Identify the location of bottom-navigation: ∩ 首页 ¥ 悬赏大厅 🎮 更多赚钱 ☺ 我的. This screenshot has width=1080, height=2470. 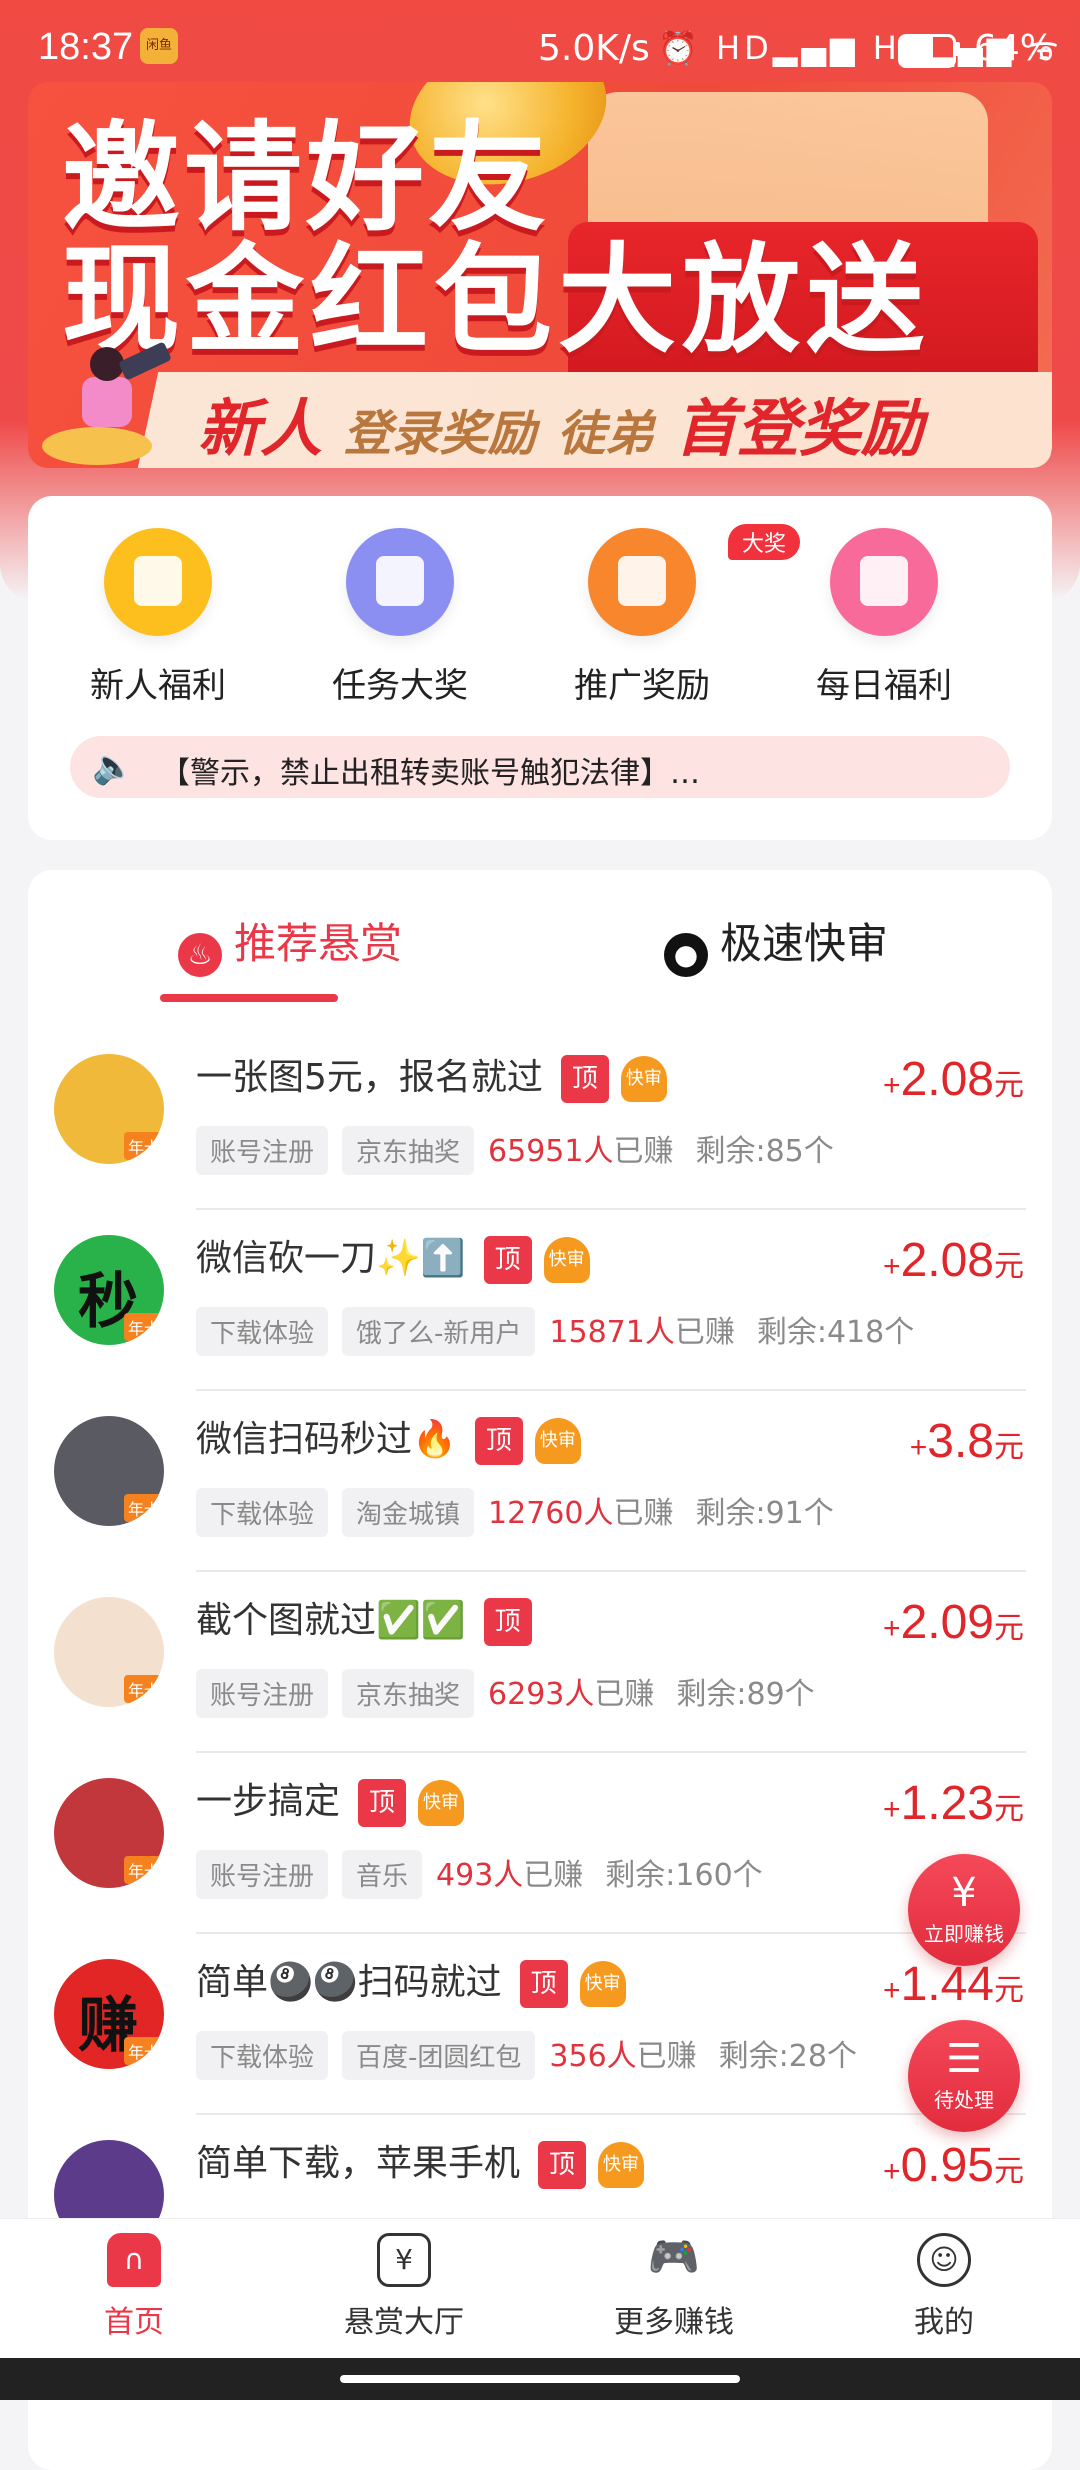
(540, 2288).